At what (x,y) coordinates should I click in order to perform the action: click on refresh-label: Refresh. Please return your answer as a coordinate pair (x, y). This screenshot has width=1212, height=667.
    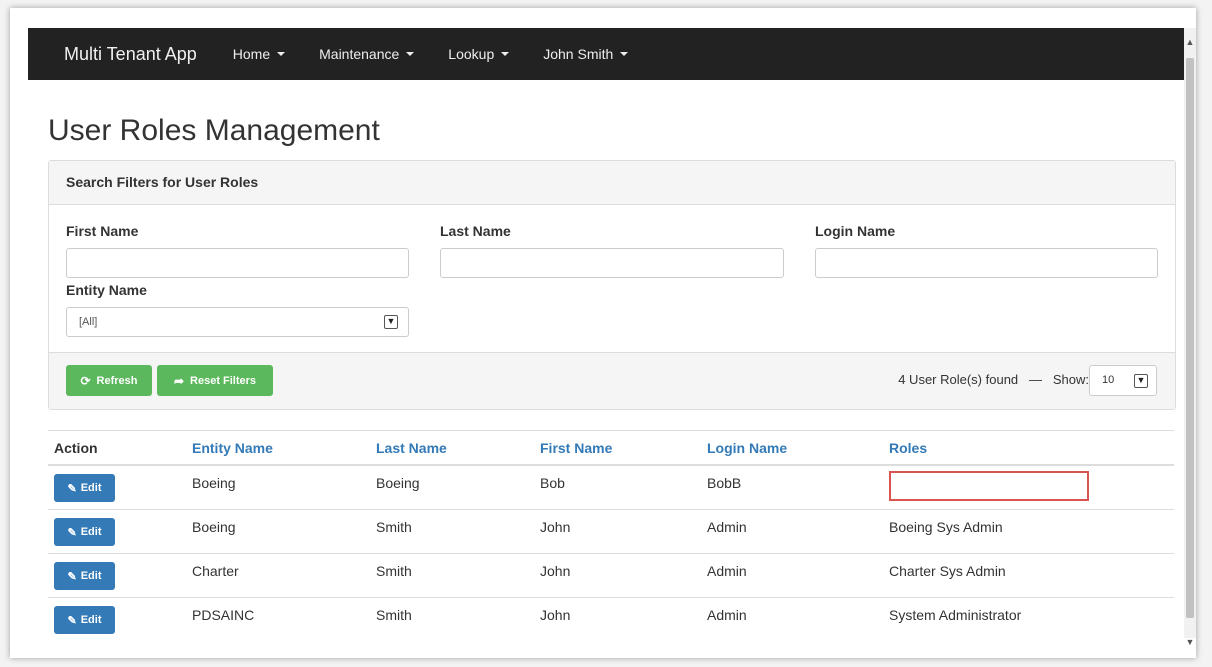
    Looking at the image, I should click on (117, 380).